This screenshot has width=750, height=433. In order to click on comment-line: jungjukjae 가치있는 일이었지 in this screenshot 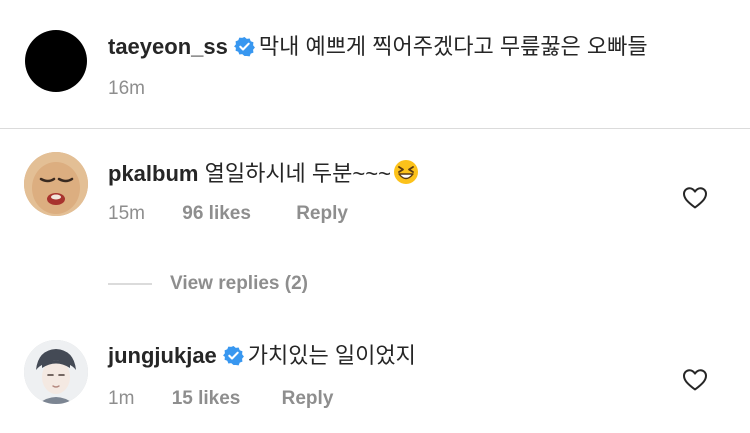, I will do `click(262, 356)`.